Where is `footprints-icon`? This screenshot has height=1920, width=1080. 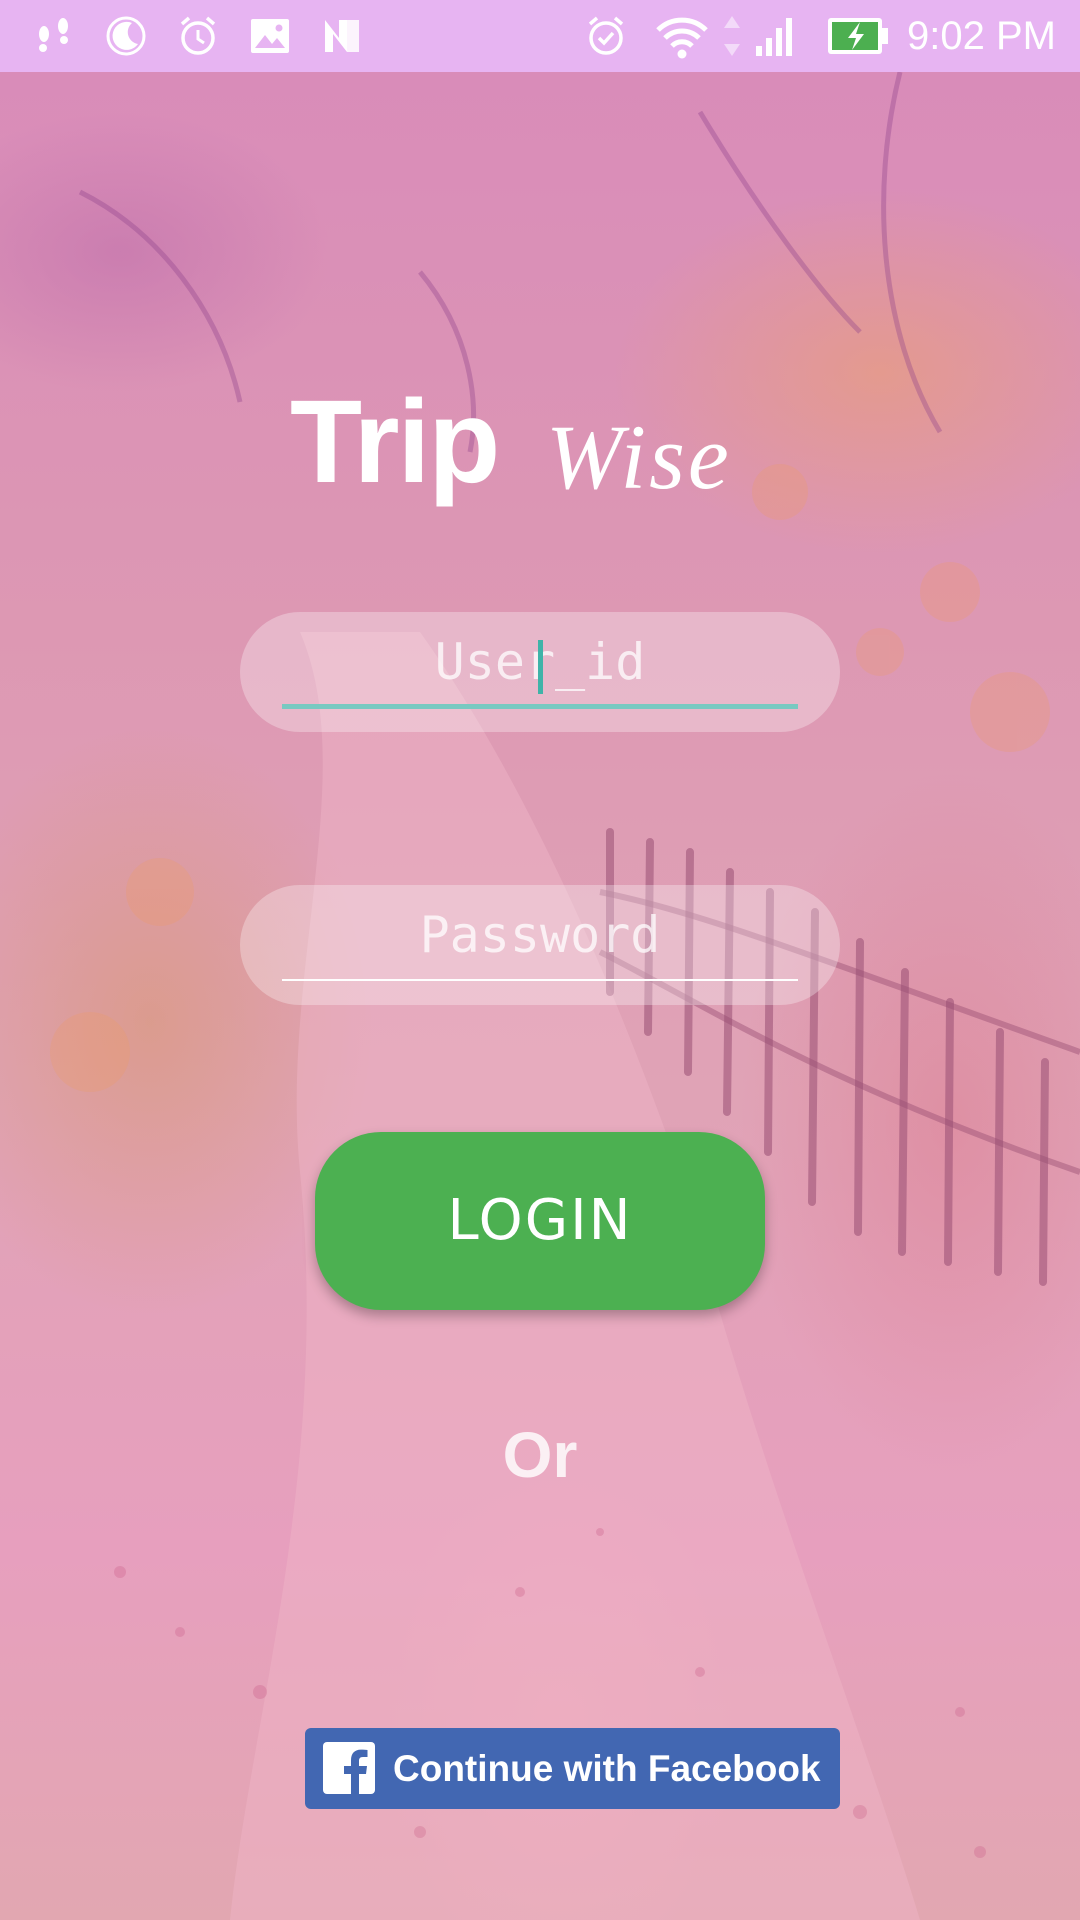 footprints-icon is located at coordinates (54, 36).